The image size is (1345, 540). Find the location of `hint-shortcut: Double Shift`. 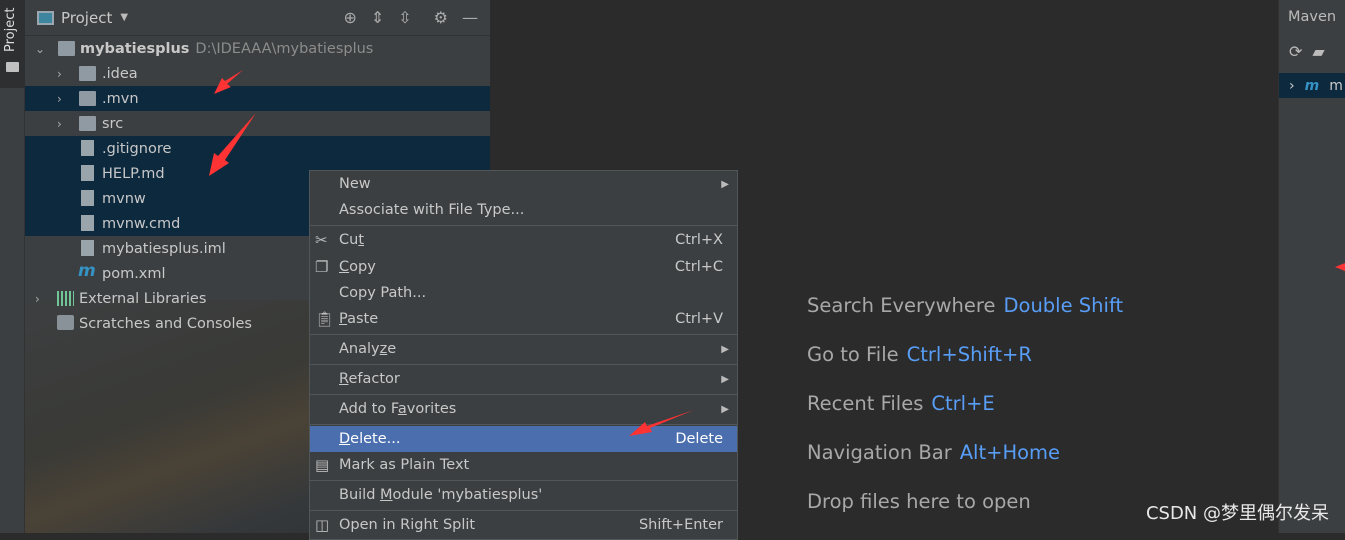

hint-shortcut: Double Shift is located at coordinates (1063, 305).